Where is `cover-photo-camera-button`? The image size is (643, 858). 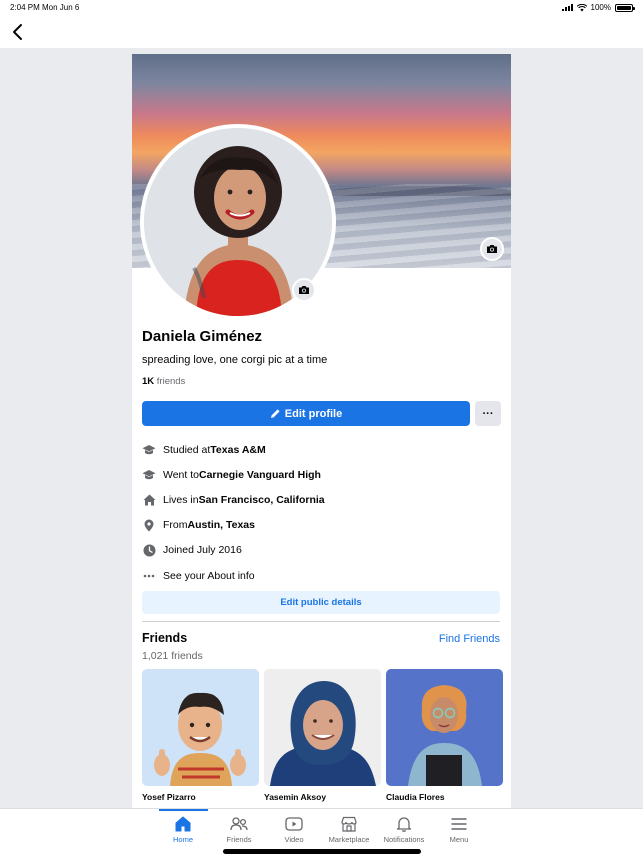 cover-photo-camera-button is located at coordinates (492, 249).